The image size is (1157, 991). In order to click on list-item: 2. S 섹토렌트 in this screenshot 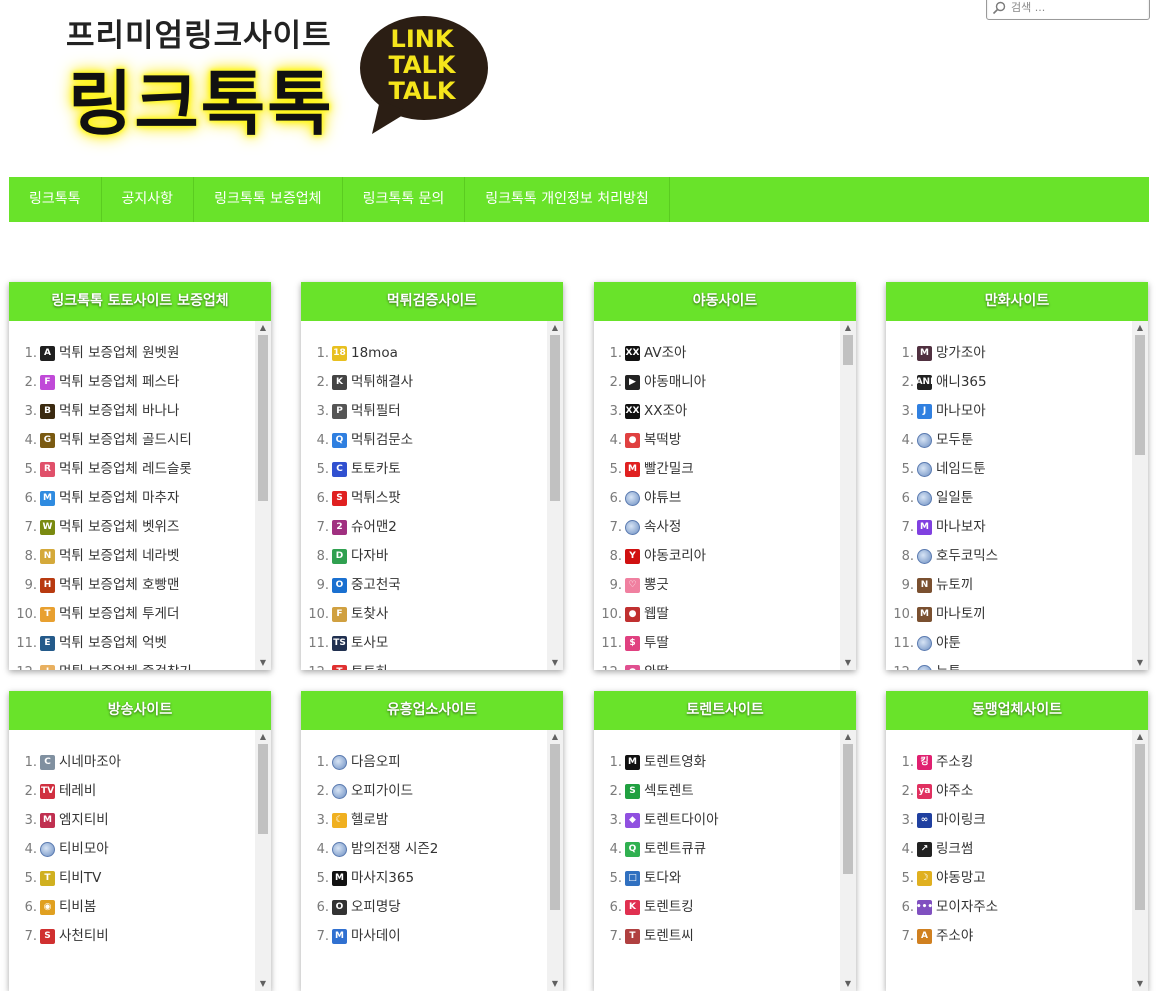, I will do `click(725, 791)`.